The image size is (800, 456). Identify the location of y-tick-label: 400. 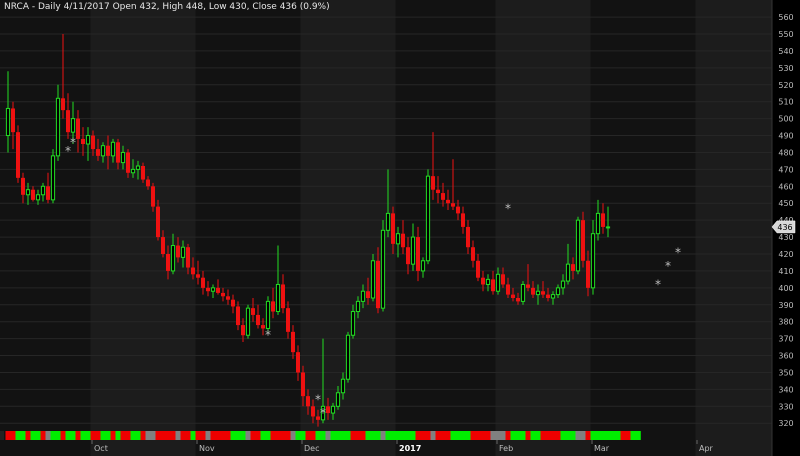
(785, 288).